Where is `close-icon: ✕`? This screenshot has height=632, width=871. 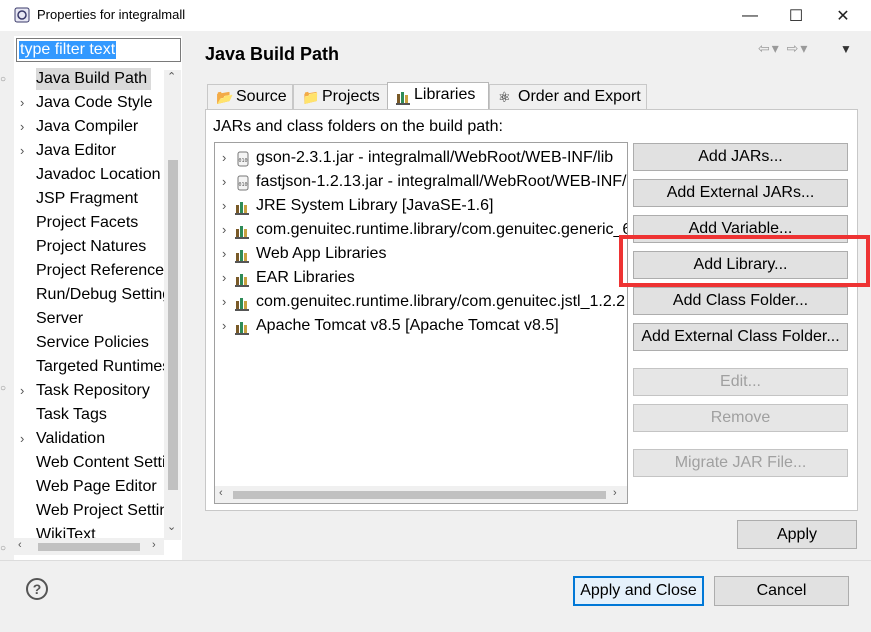
close-icon: ✕ is located at coordinates (843, 15).